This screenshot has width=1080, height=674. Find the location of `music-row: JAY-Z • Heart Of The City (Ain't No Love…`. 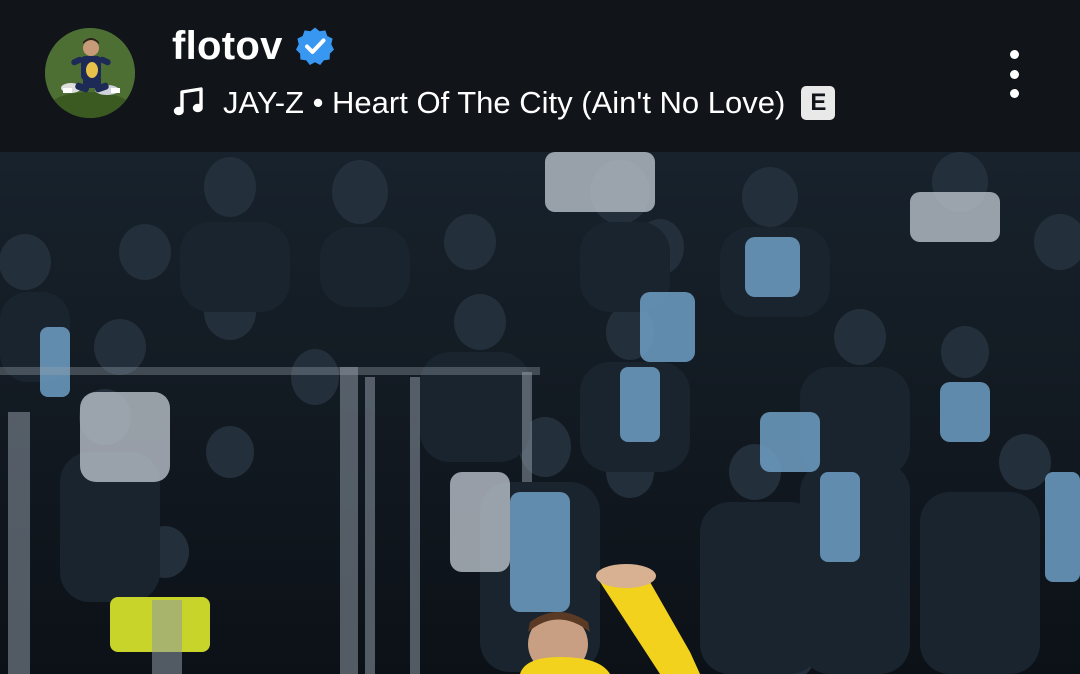

music-row: JAY-Z • Heart Of The City (Ain't No Love… is located at coordinates (504, 103).